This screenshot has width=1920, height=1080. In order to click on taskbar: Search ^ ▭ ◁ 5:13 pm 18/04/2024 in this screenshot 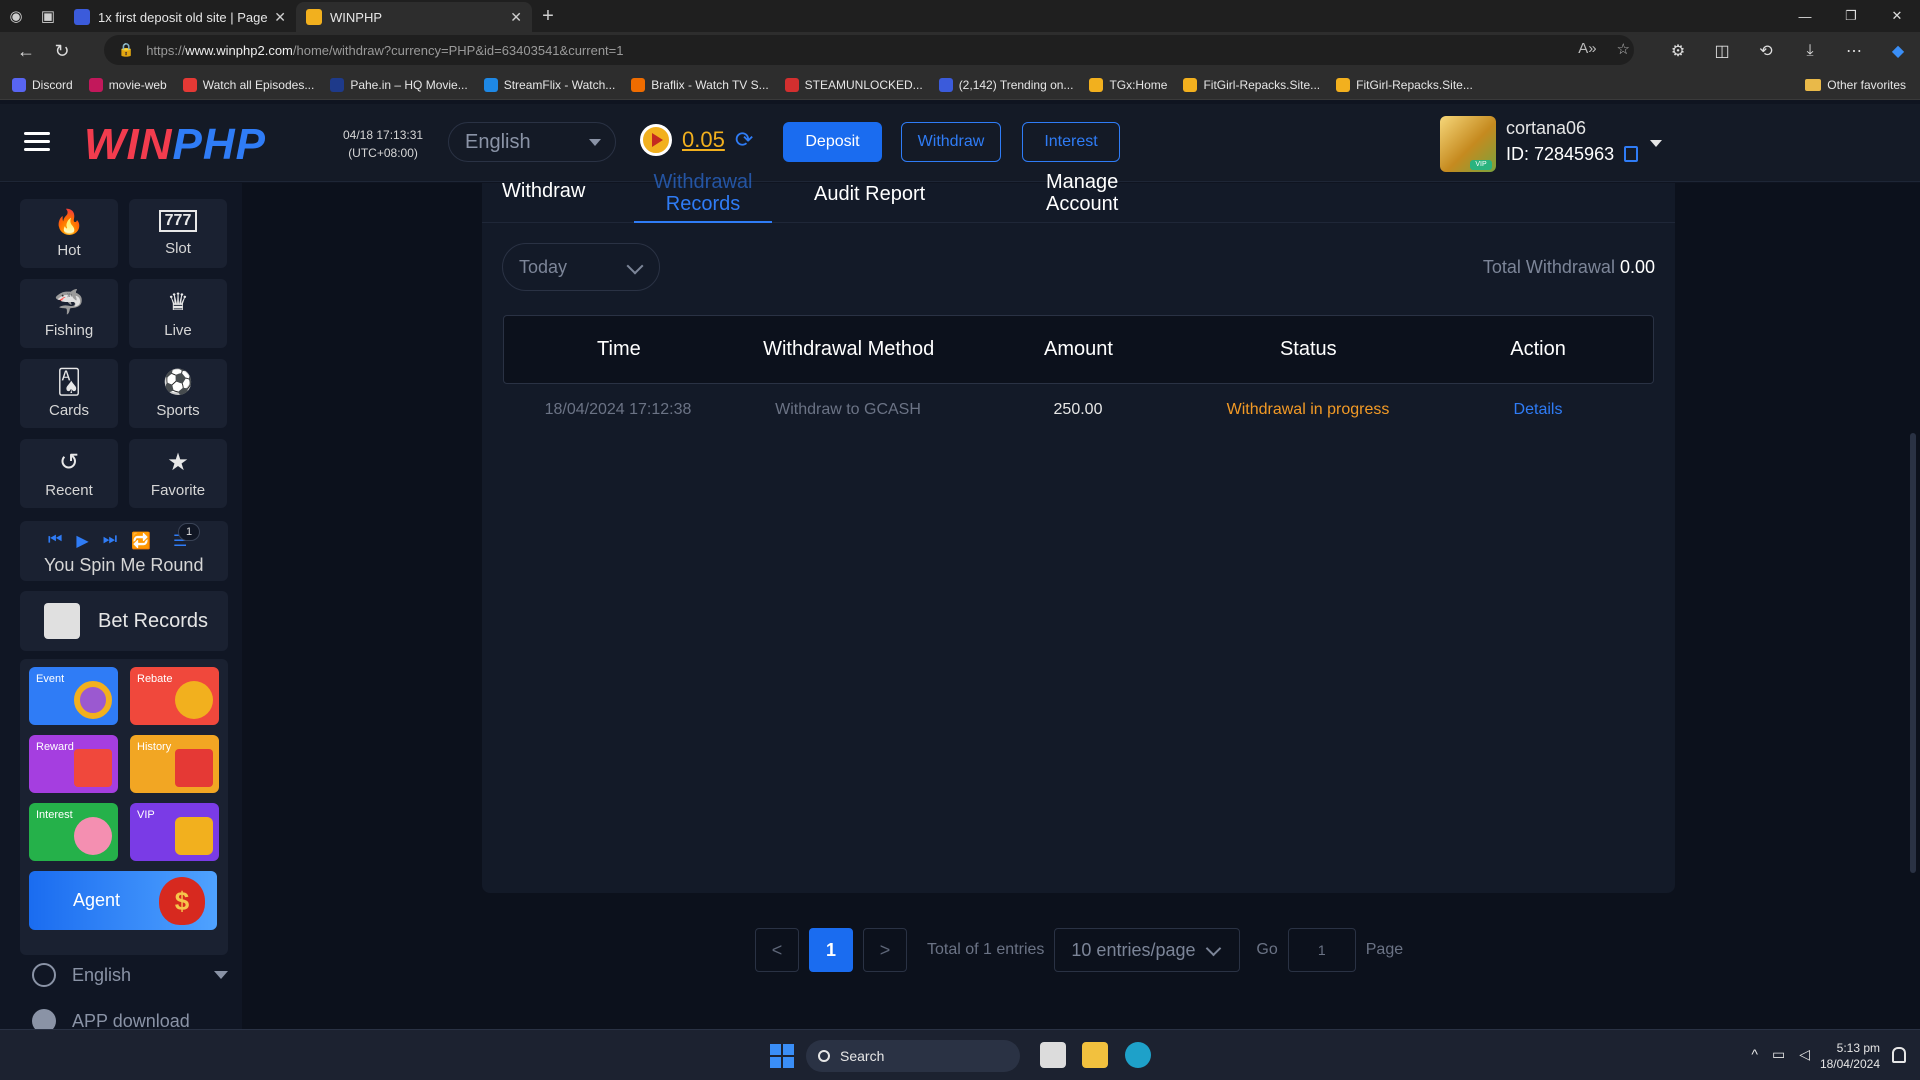, I will do `click(960, 1054)`.